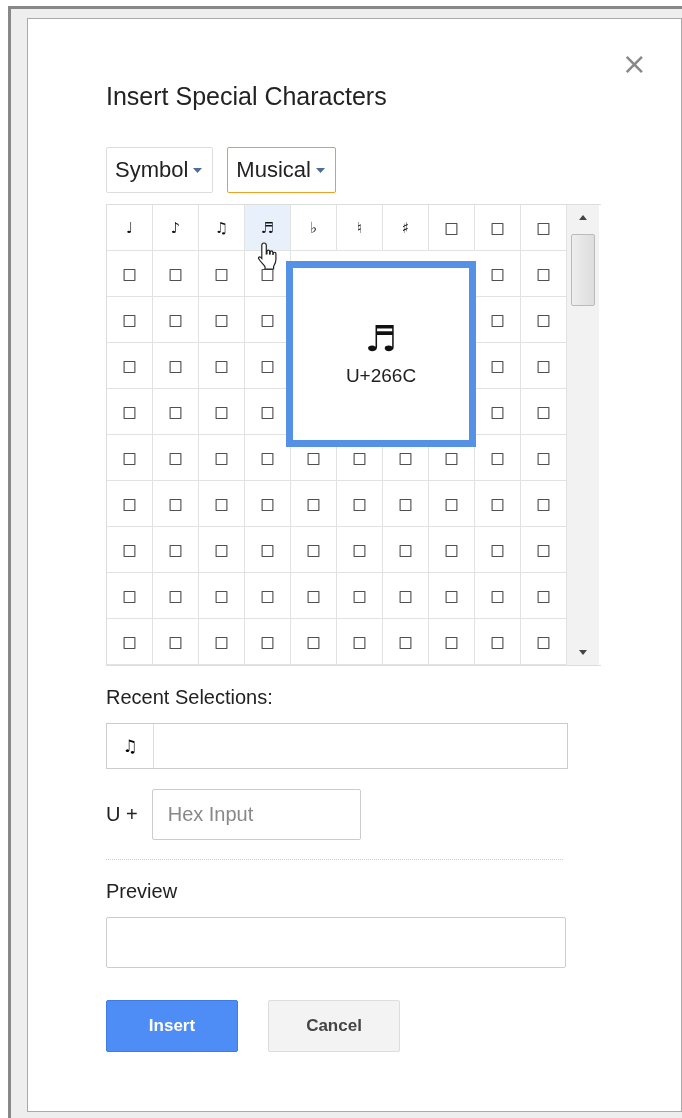  I want to click on character-cell: ♪, so click(176, 228).